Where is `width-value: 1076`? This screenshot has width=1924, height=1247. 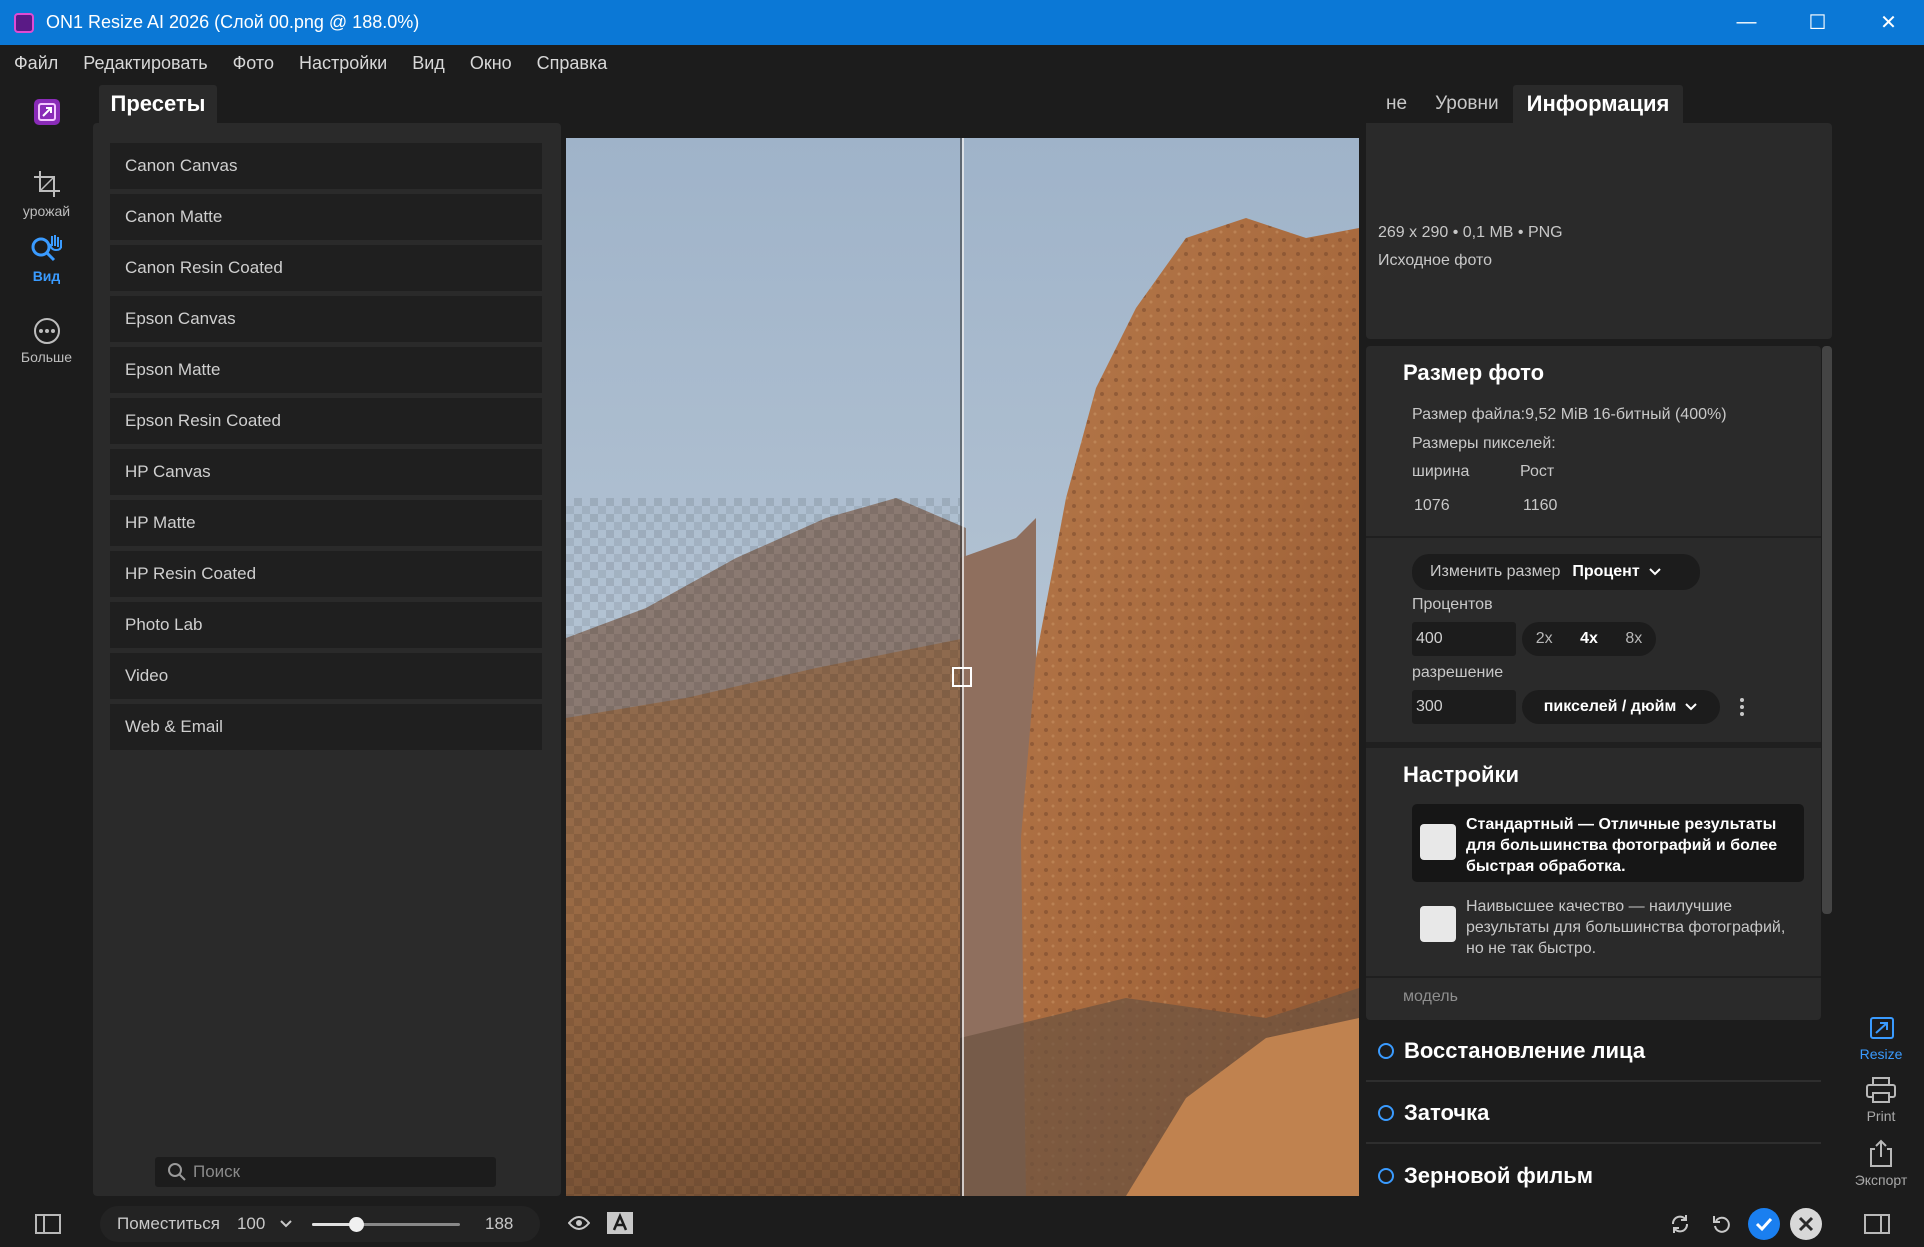
width-value: 1076 is located at coordinates (1432, 505).